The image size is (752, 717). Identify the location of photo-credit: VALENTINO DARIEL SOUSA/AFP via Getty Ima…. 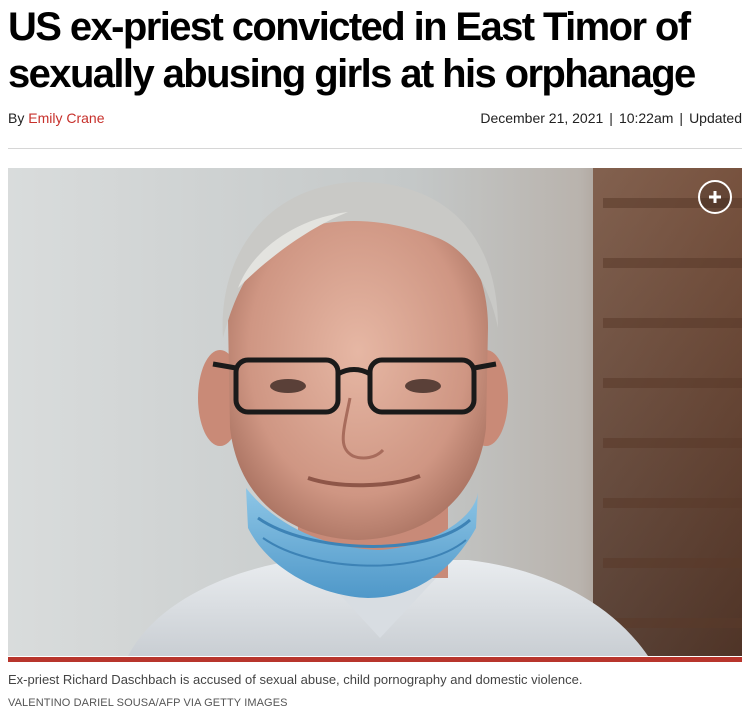
(148, 703).